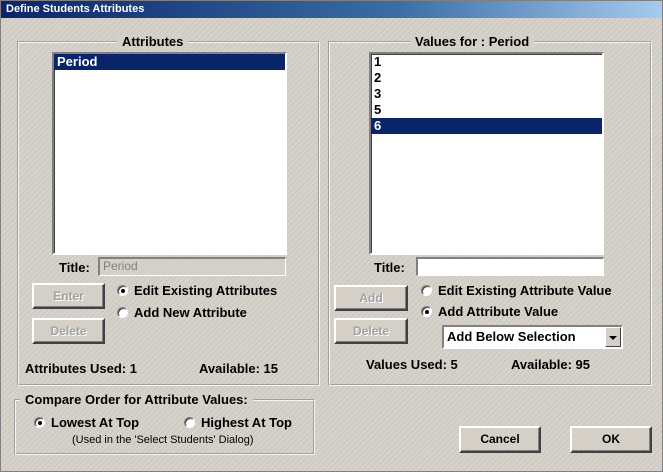 Image resolution: width=663 pixels, height=472 pixels. I want to click on add-new-attribute-radio: Add New Attribute, so click(182, 313).